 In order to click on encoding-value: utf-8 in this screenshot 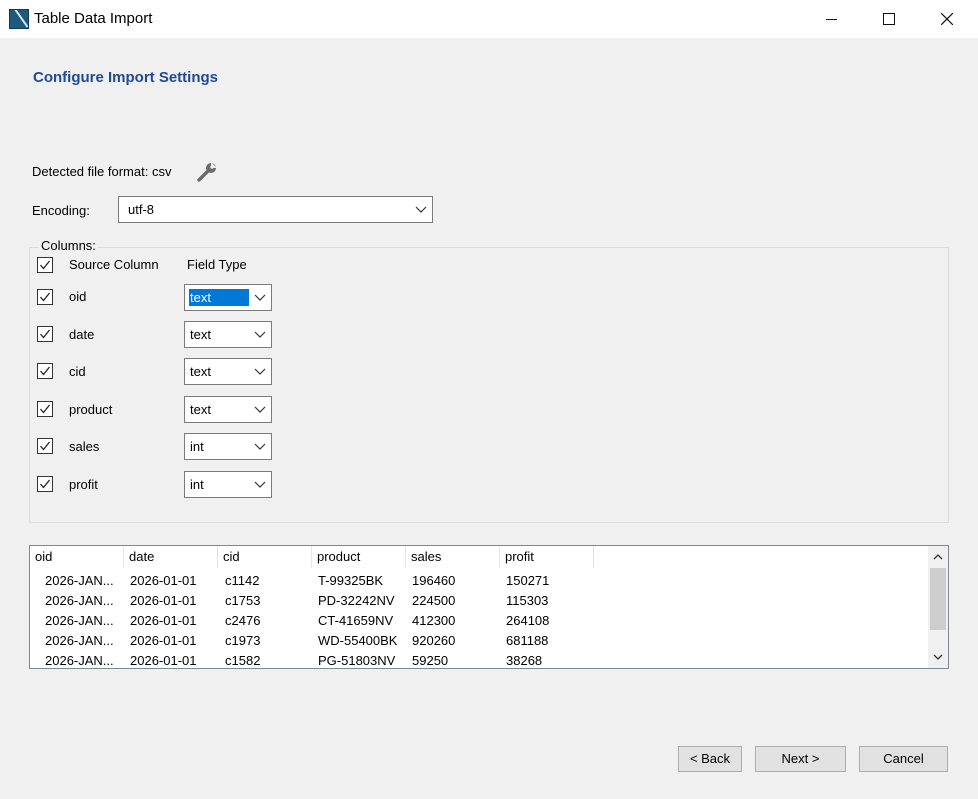, I will do `click(141, 209)`.